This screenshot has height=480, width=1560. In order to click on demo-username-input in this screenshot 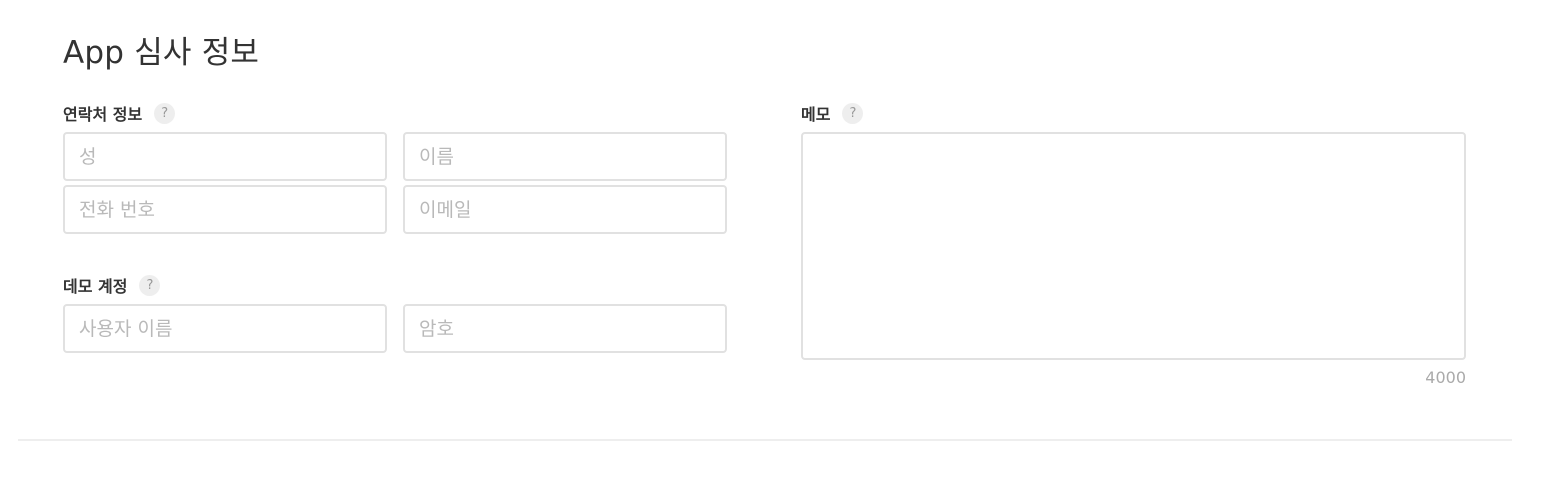, I will do `click(225, 328)`.